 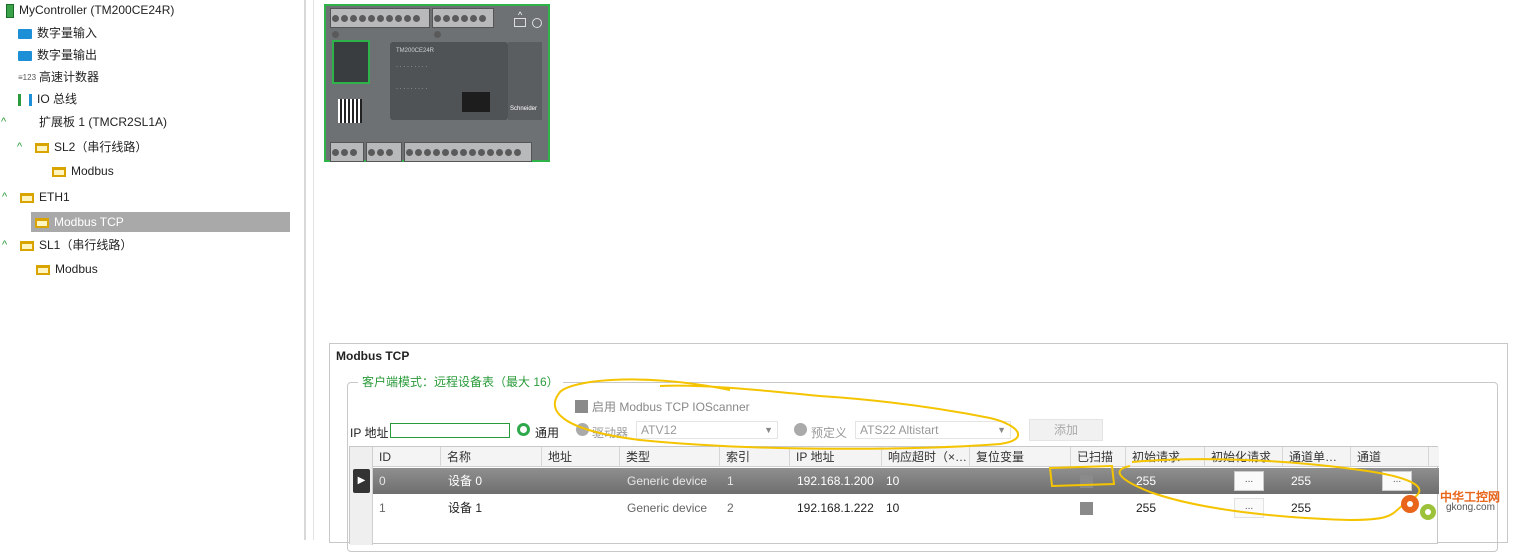 I want to click on enable-ioscanner-checkbox: 启用 Modbus TCP IOScanner, so click(x=662, y=406).